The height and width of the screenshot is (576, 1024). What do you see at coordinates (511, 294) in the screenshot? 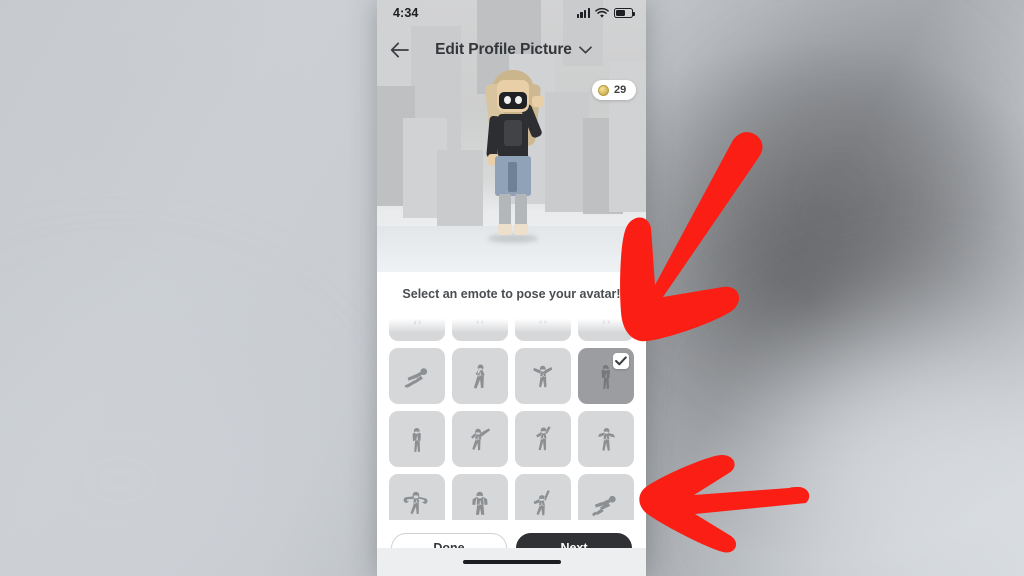
I see `picker-title: Select an emote to pose your avatar!` at bounding box center [511, 294].